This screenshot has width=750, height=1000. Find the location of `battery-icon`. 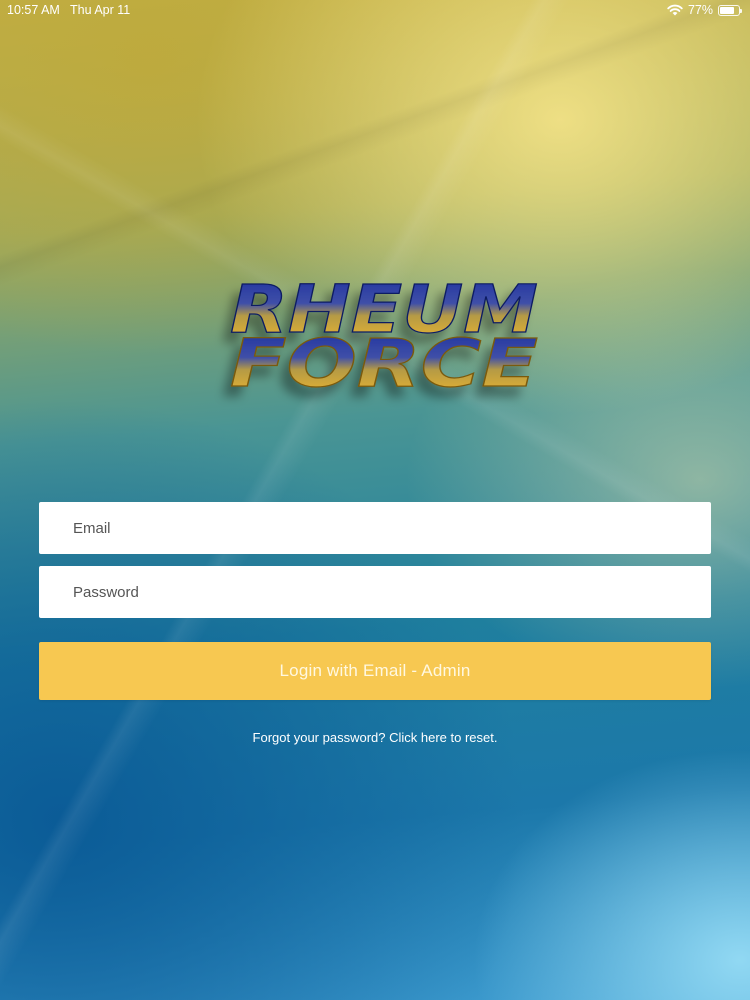

battery-icon is located at coordinates (730, 10).